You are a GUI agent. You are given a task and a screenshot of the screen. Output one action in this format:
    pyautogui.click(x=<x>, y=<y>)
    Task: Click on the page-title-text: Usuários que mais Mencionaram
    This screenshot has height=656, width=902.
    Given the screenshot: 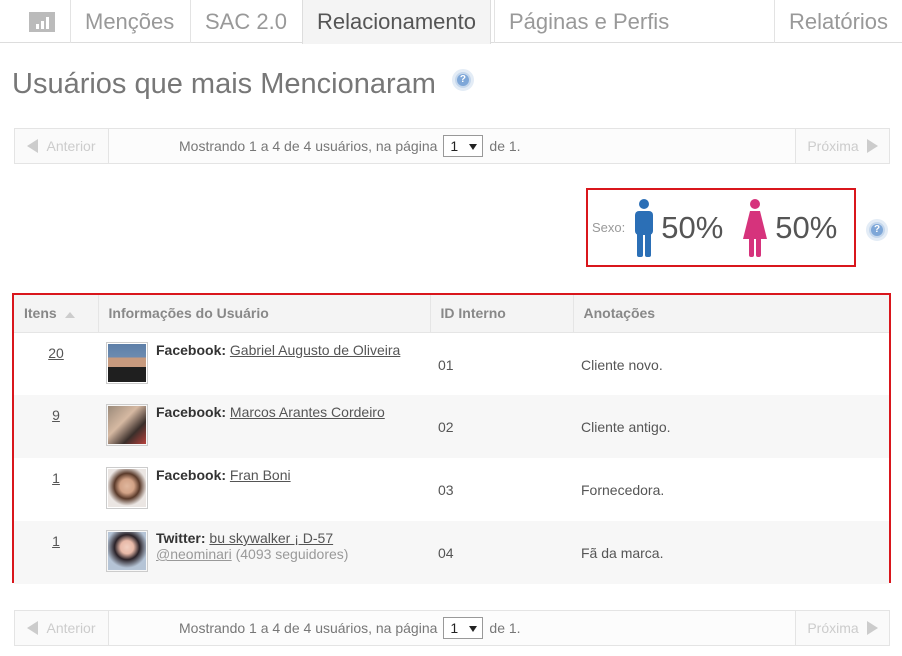 What is the action you would take?
    pyautogui.click(x=224, y=84)
    